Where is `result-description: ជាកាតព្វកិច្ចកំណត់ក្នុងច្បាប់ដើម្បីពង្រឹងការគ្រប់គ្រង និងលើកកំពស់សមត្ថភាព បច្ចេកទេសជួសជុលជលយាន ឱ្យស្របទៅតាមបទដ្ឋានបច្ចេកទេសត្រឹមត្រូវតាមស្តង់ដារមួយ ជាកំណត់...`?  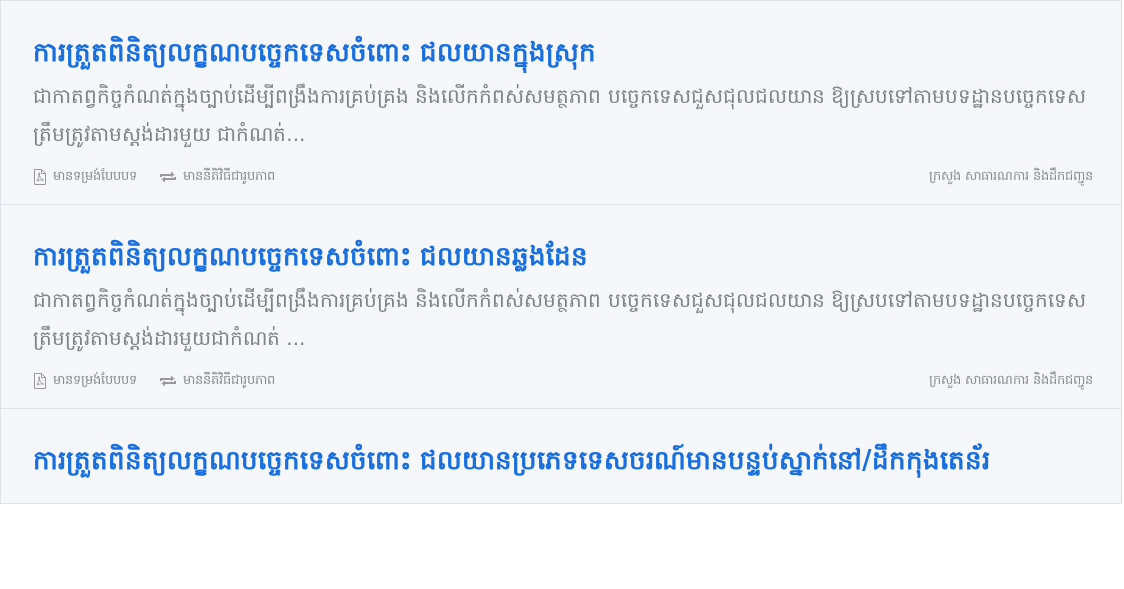
result-description: ជាកាតព្វកិច្ចកំណត់ក្នុងច្បាប់ដើម្បីពង្រឹងការគ្រប់គ្រង និងលើកកំពស់សមត្ថភាព បច្ចេកទេសជួសជុលជលយាន ឱ្យស្របទៅតាមបទដ្ឋានបច្ចេកទេសត្រឹមត្រូវតាមស្តង់ដារមួយ ជាកំណត់... is located at coordinates (560, 116).